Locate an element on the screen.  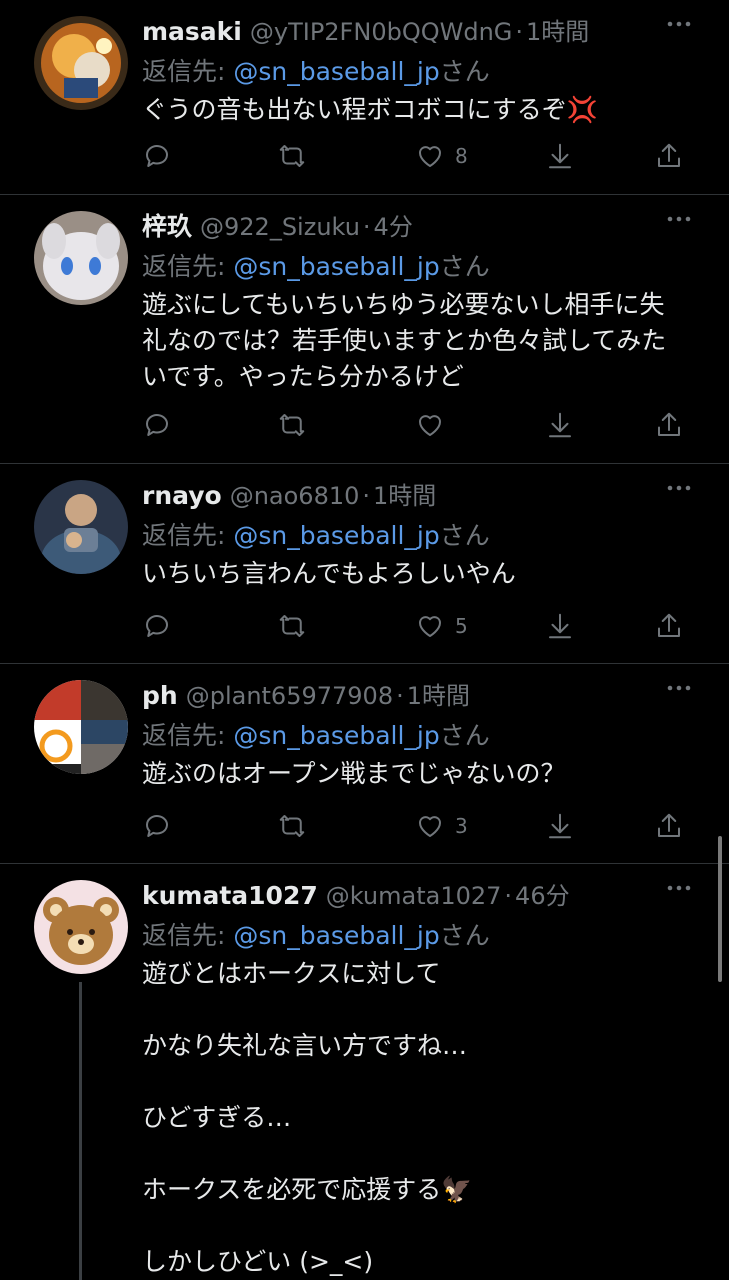
handle: @plant65977908 is located at coordinates (289, 696).